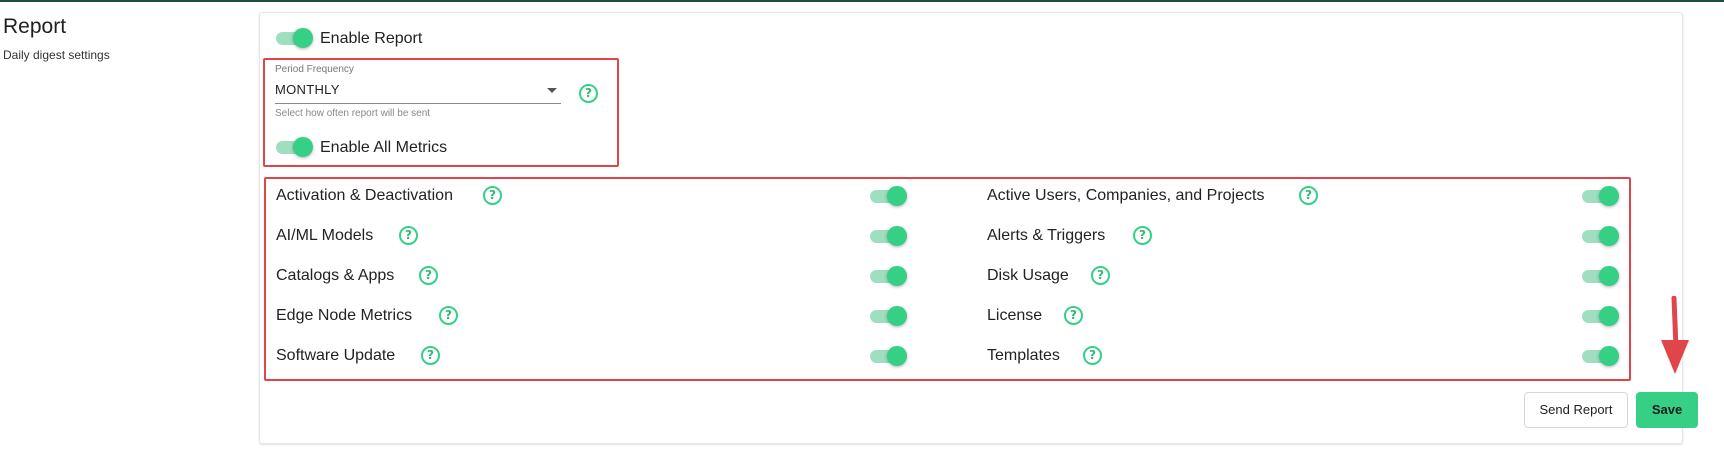 This screenshot has width=1724, height=451. What do you see at coordinates (371, 38) in the screenshot?
I see `enable-report-label: Enable Report` at bounding box center [371, 38].